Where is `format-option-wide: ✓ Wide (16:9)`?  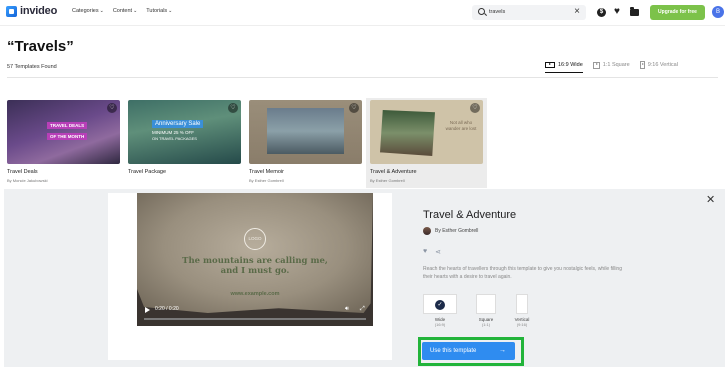
format-option-wide: ✓ Wide (16:9) is located at coordinates (440, 310).